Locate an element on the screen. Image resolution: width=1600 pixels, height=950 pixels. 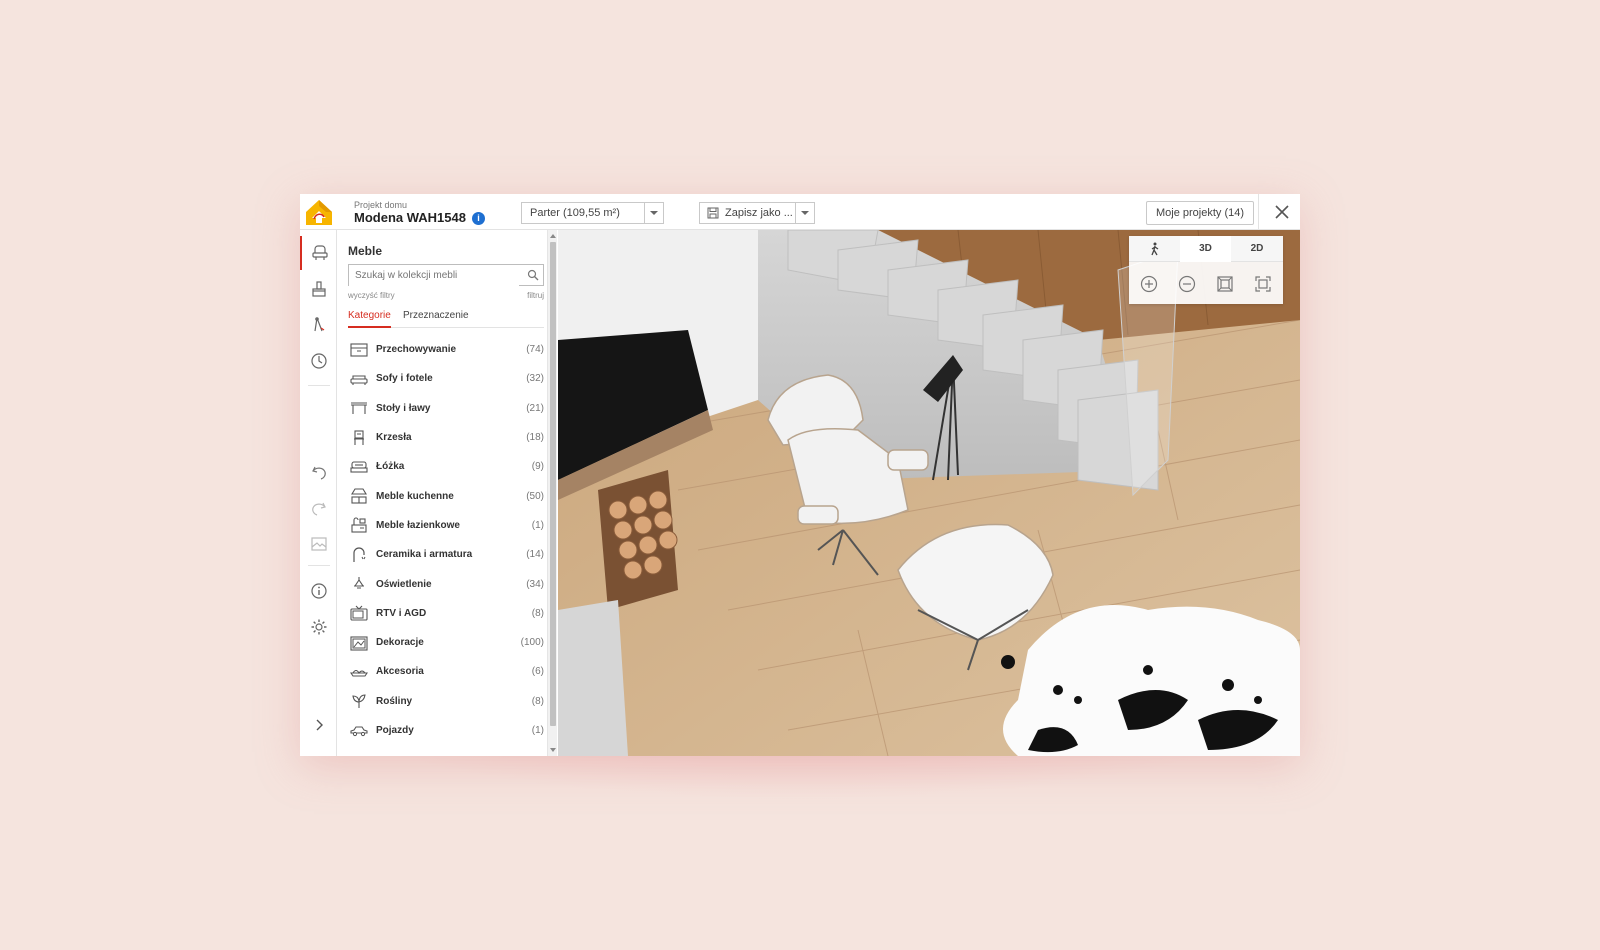
category-name: Stoły i ławy is located at coordinates (403, 408).